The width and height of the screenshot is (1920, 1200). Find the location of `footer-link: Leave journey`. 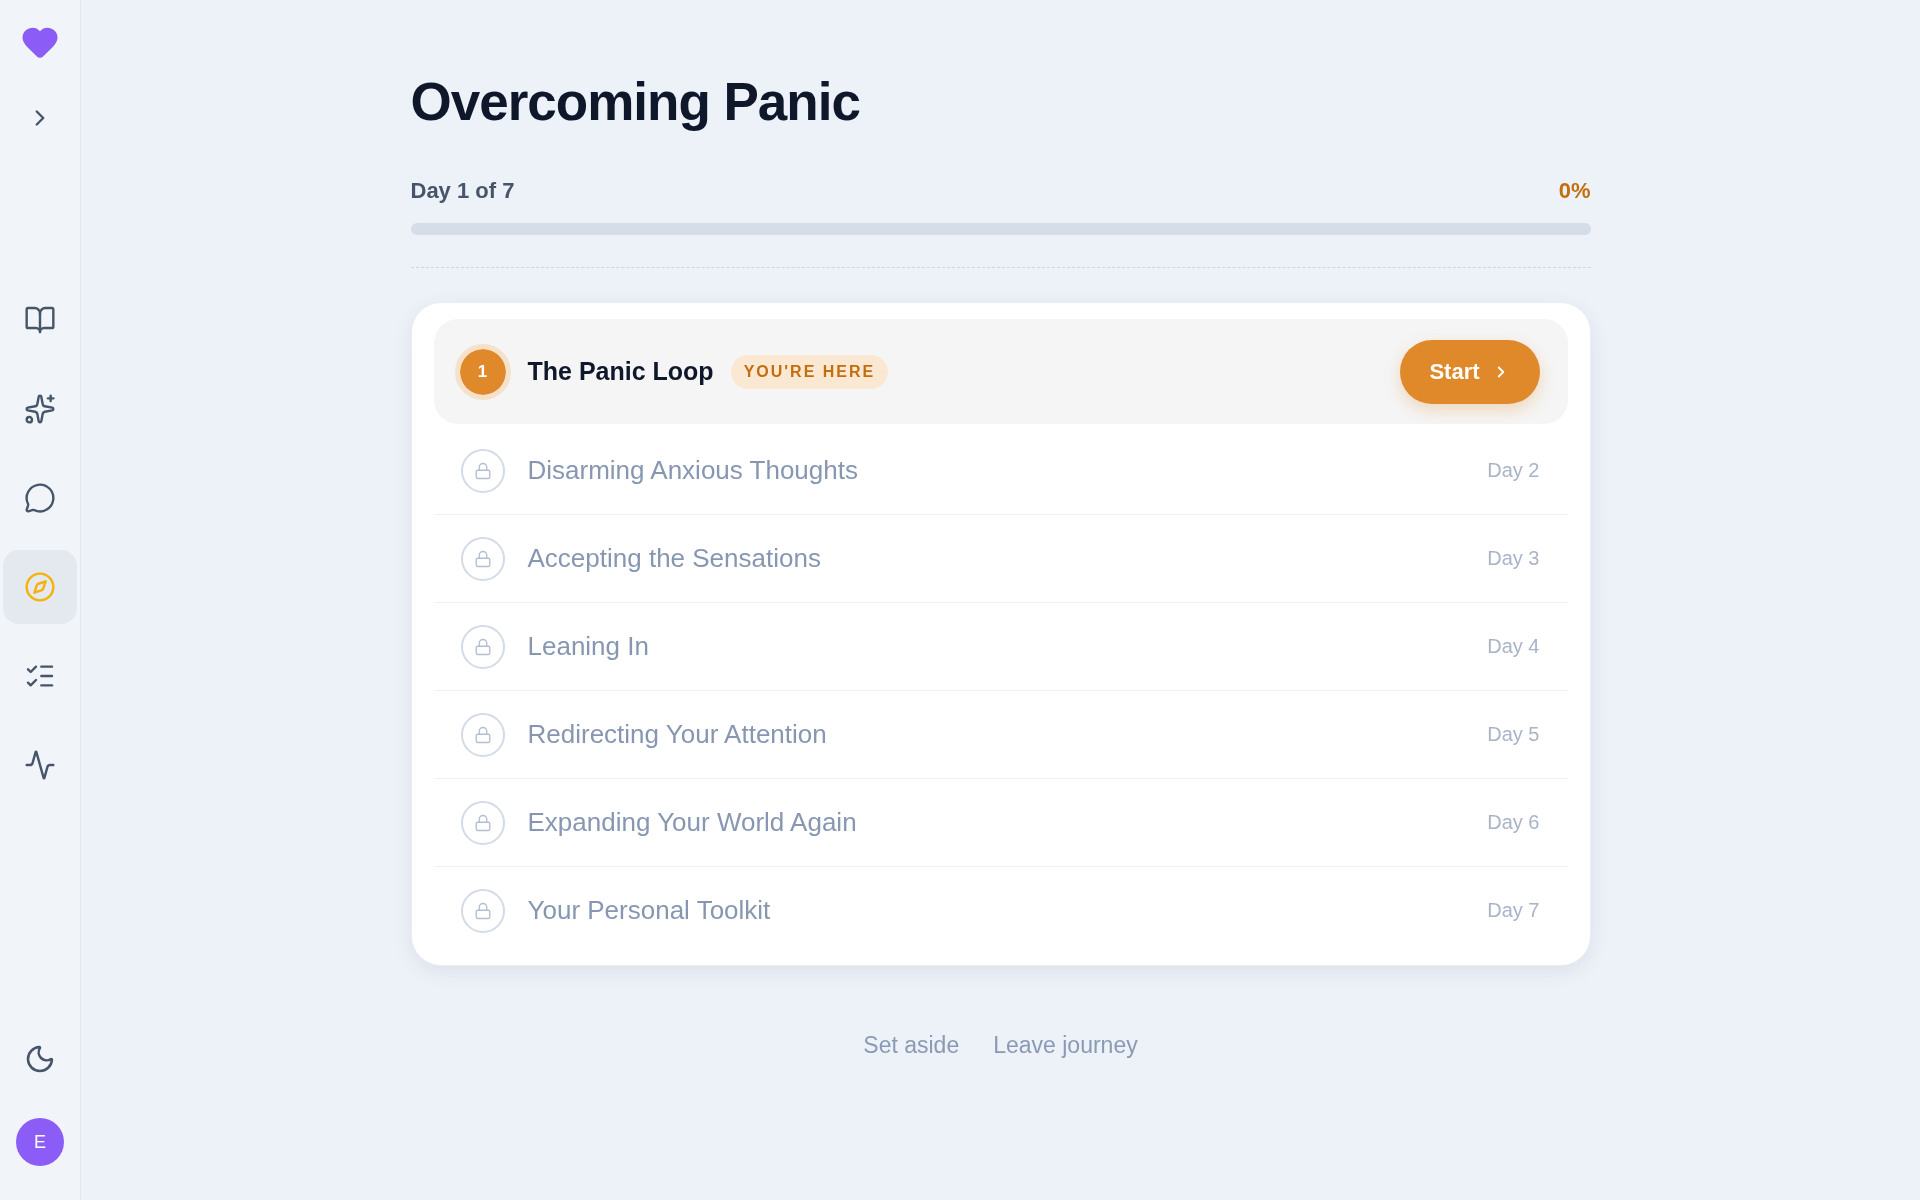

footer-link: Leave journey is located at coordinates (1065, 1045).